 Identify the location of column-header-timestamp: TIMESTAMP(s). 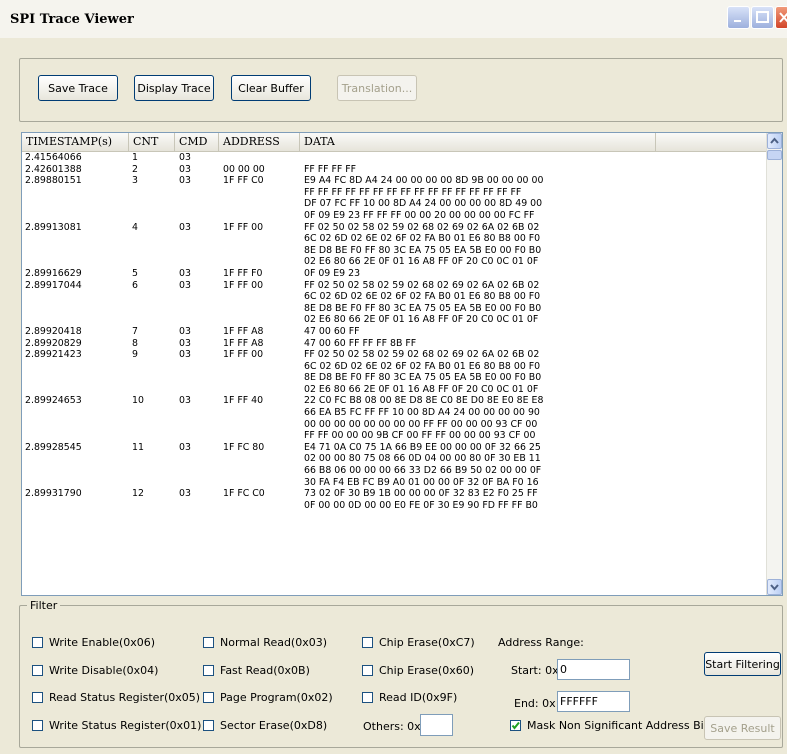
(75, 142).